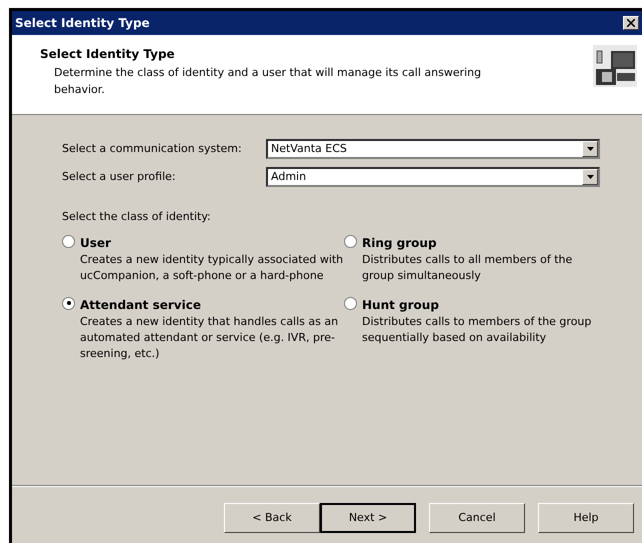 This screenshot has width=642, height=543. Describe the element at coordinates (267, 81) in the screenshot. I see `header-description: Determine the class of identity and a user that will manage its call answering behavior.` at that location.